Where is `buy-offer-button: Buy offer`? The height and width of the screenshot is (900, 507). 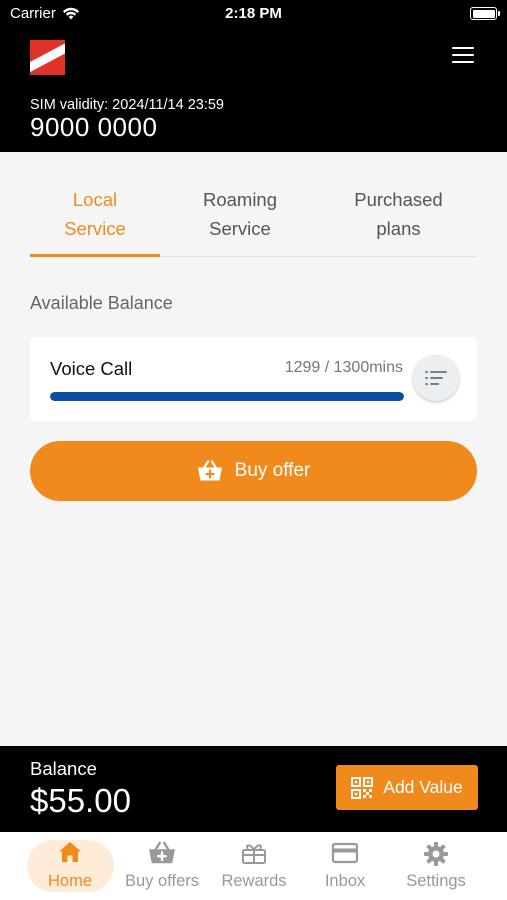 buy-offer-button: Buy offer is located at coordinates (253, 471).